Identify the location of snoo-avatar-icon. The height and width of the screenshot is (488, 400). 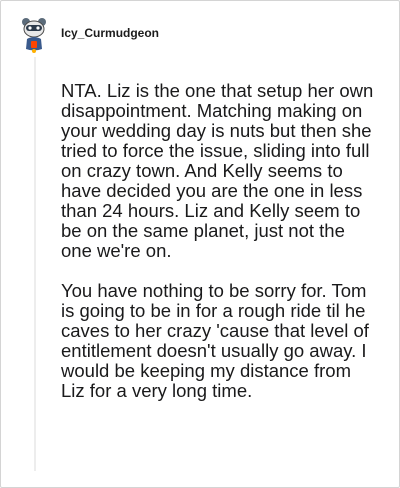
(34, 35).